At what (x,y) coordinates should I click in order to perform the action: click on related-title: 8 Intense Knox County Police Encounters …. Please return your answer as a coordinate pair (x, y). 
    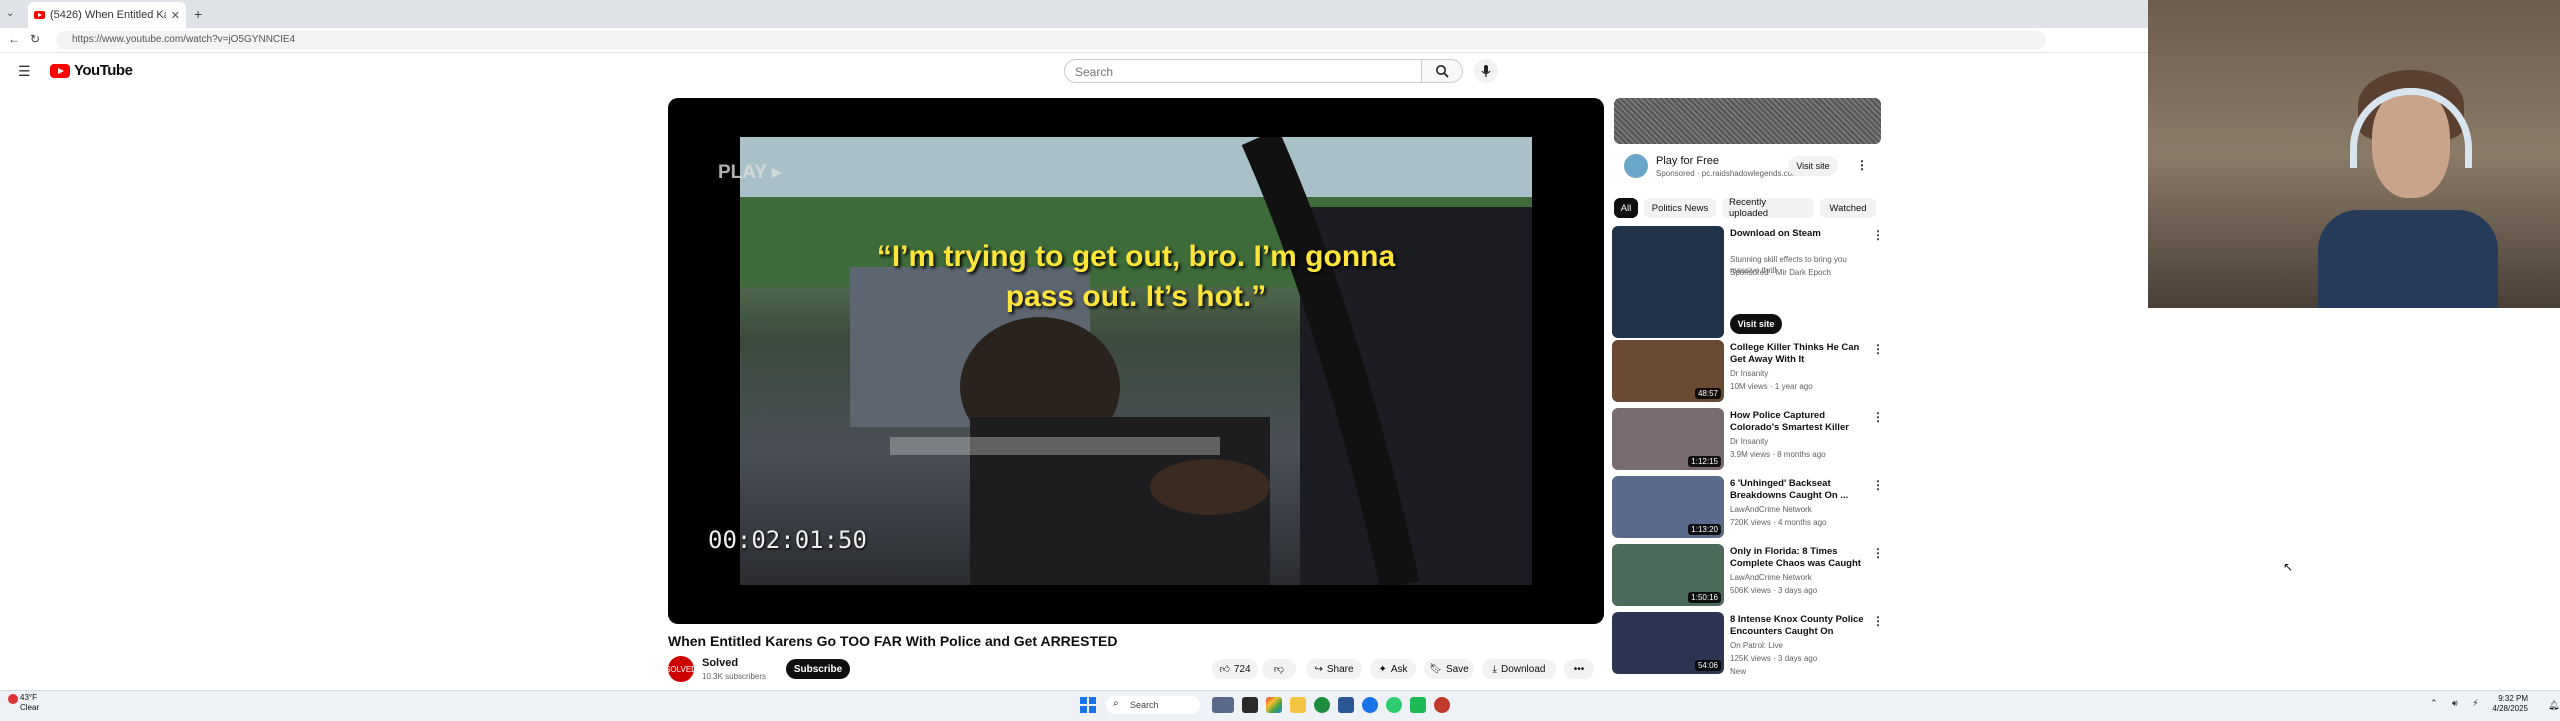
    Looking at the image, I should click on (1800, 626).